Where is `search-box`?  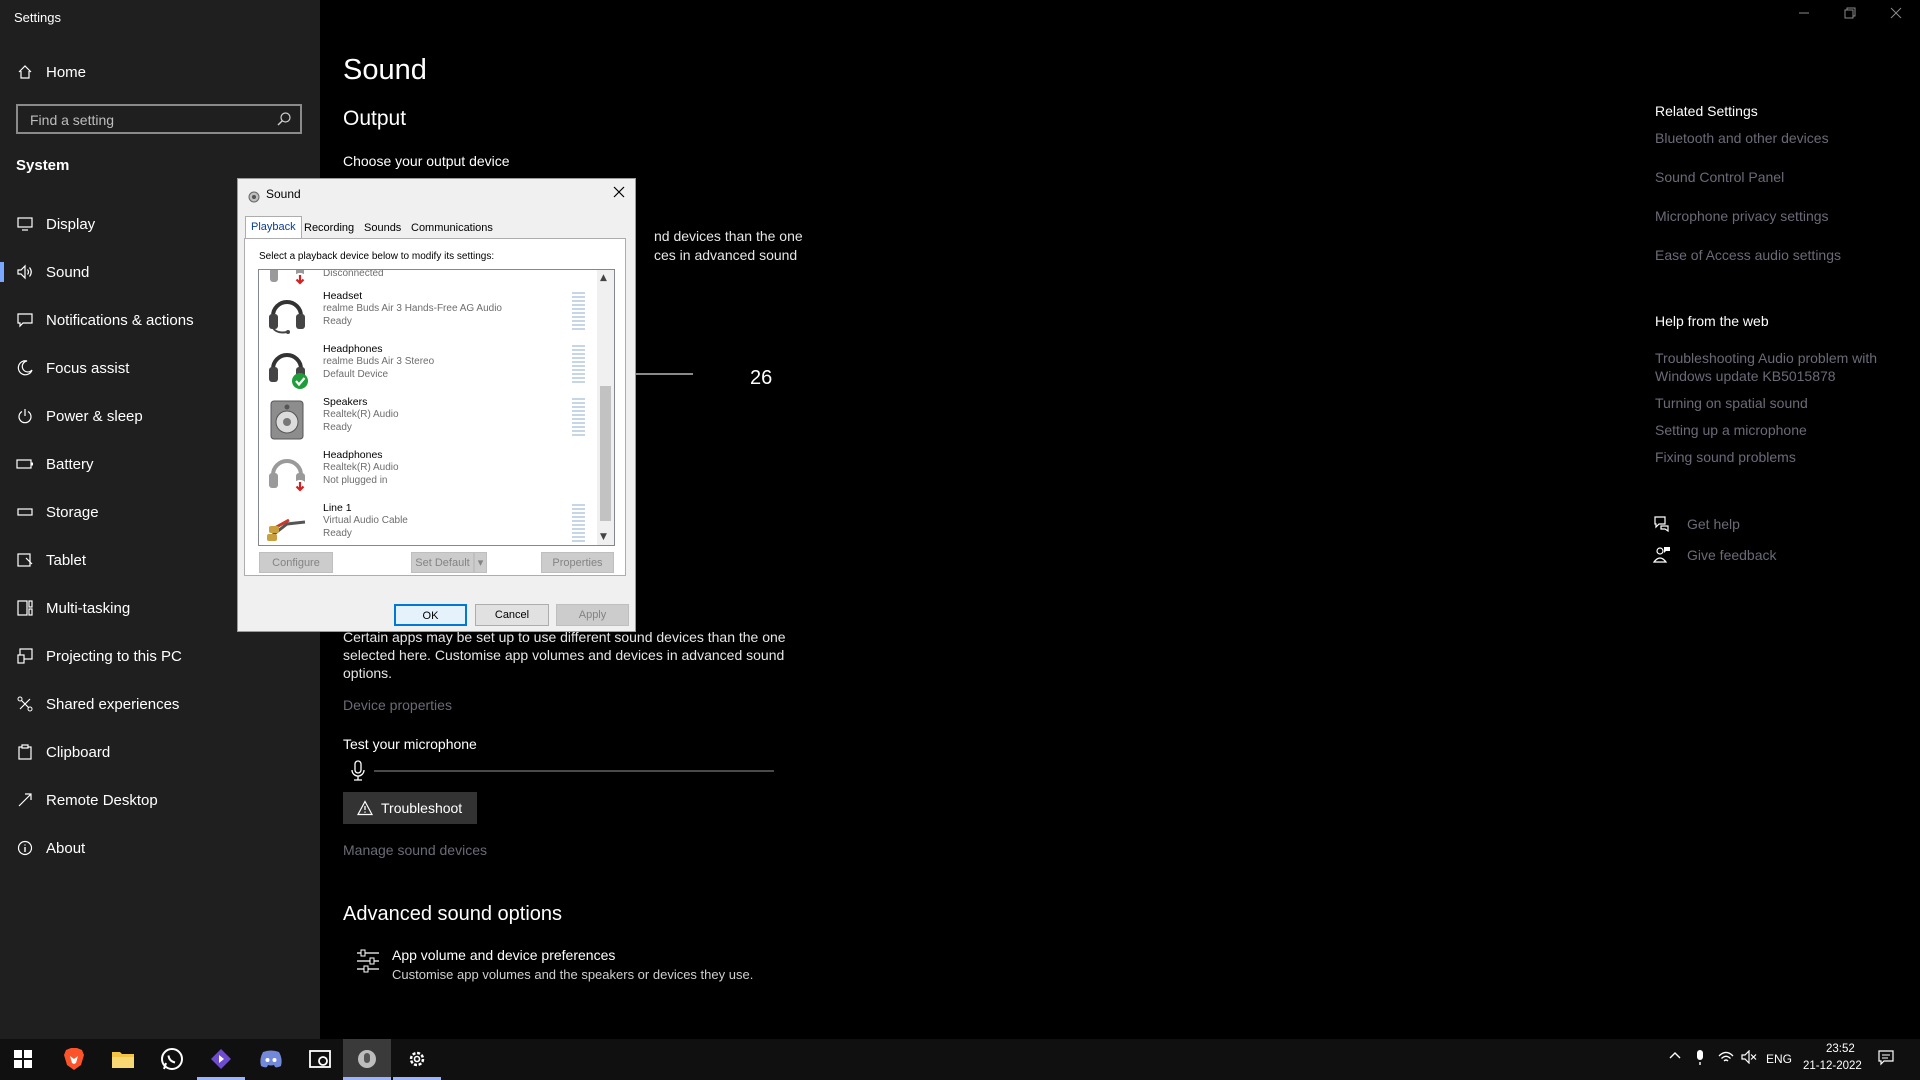 search-box is located at coordinates (159, 119).